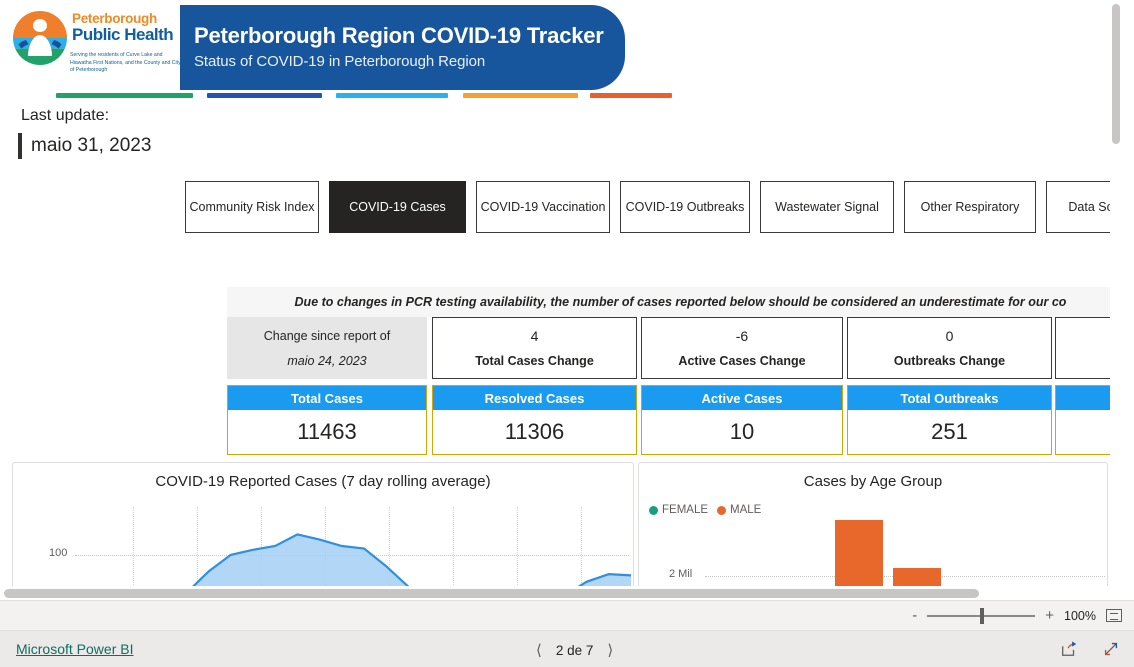  Describe the element at coordinates (742, 361) in the screenshot. I see `delta-label: Active Cases Change` at that location.